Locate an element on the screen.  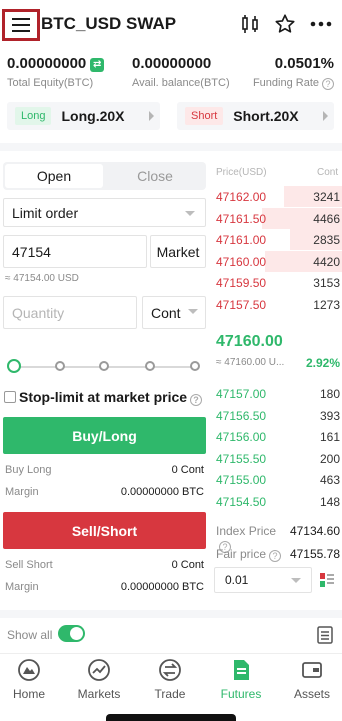
buy-long-value: 0 Cont is located at coordinates (187, 470).